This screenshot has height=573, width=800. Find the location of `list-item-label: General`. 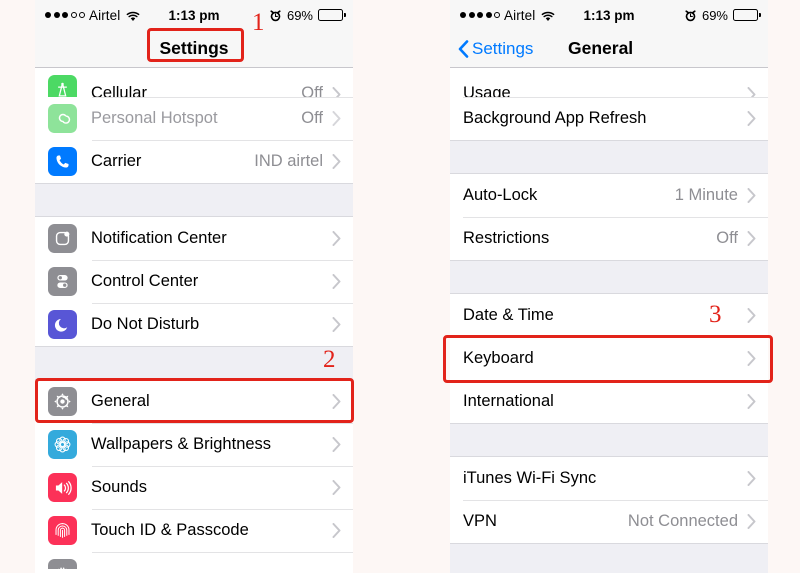

list-item-label: General is located at coordinates (120, 401).